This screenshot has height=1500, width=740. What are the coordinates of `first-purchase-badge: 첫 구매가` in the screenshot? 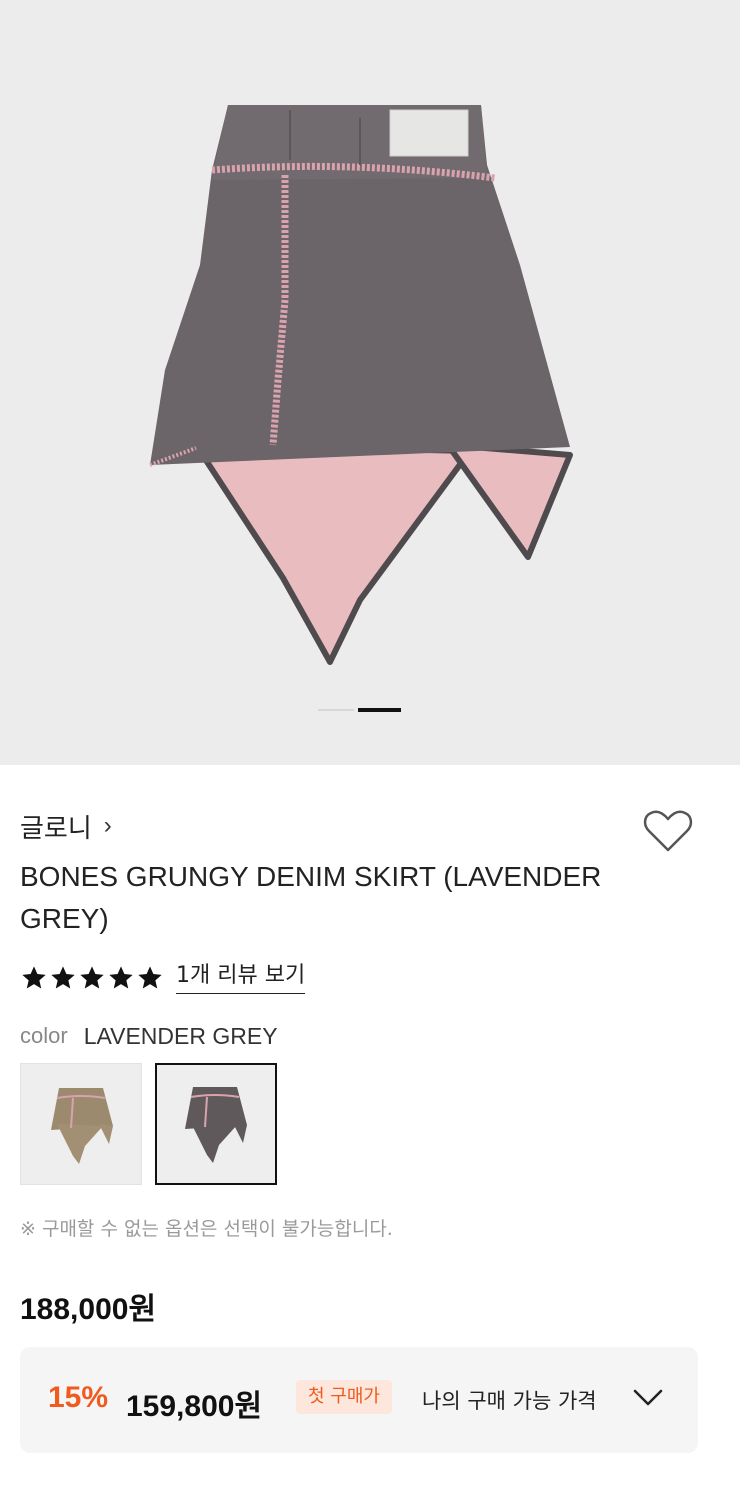 It's located at (344, 1397).